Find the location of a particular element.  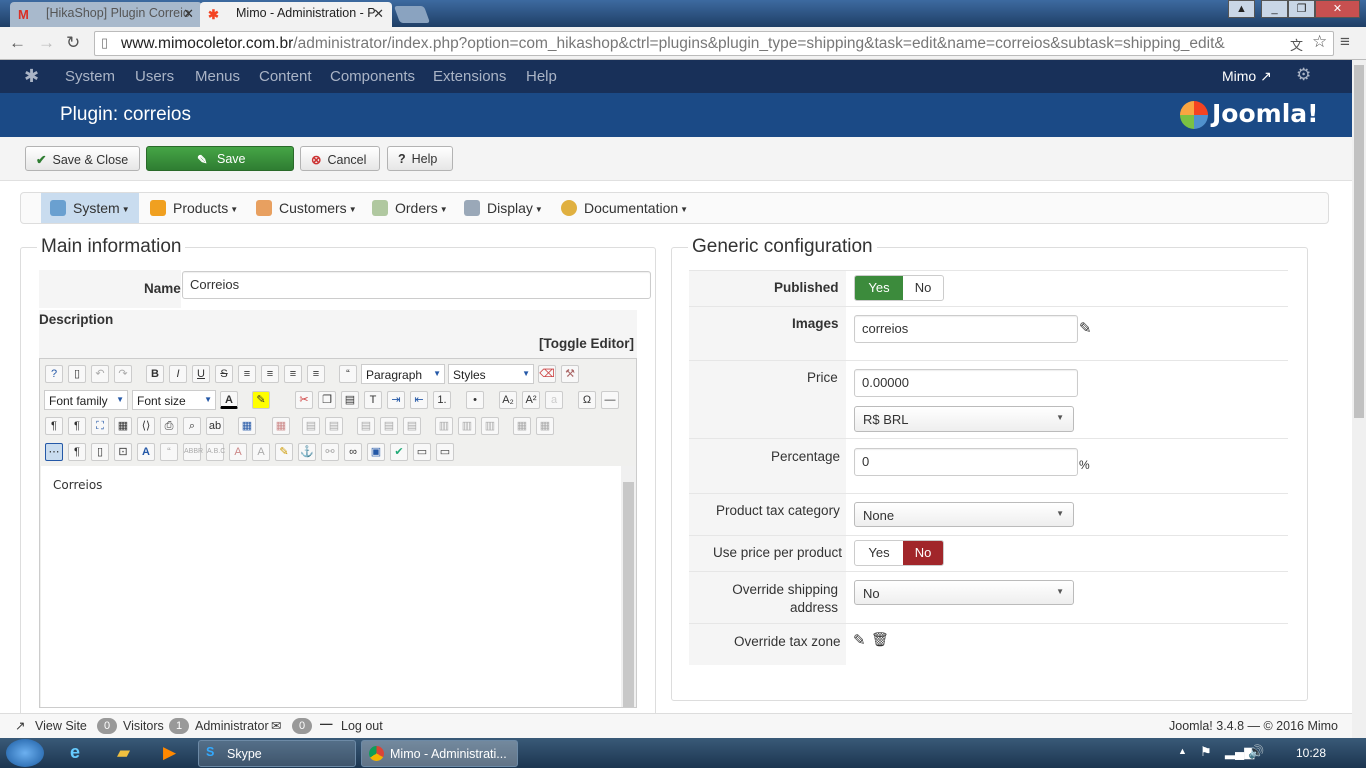

paste-icon: ▤ is located at coordinates (350, 400).